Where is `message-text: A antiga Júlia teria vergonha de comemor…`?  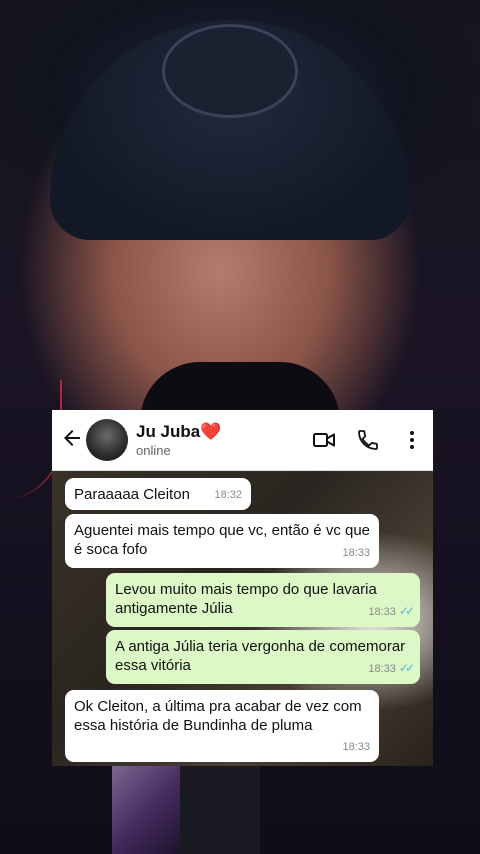 message-text: A antiga Júlia teria vergonha de comemor… is located at coordinates (260, 656).